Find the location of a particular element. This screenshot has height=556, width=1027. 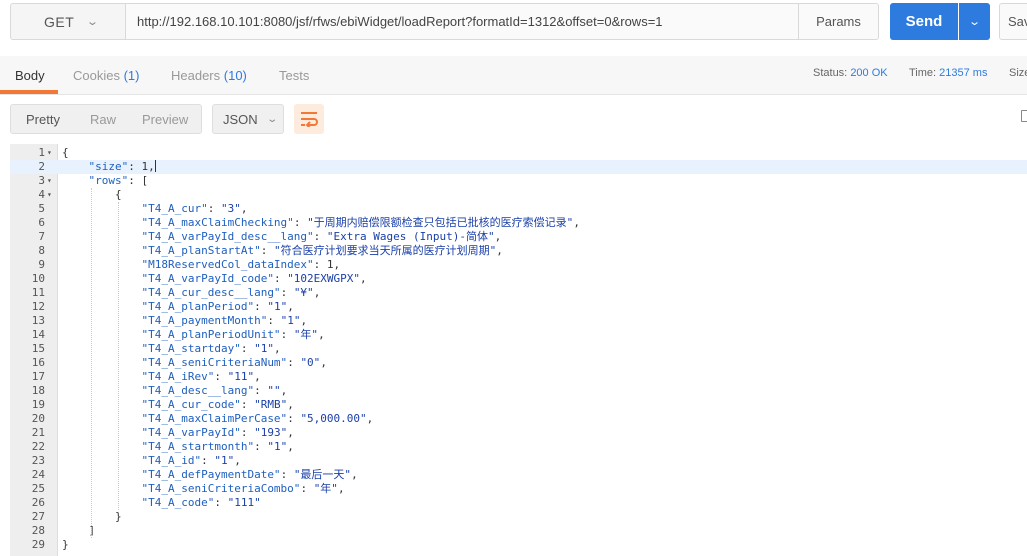

tab-body-label: Body is located at coordinates (30, 75).